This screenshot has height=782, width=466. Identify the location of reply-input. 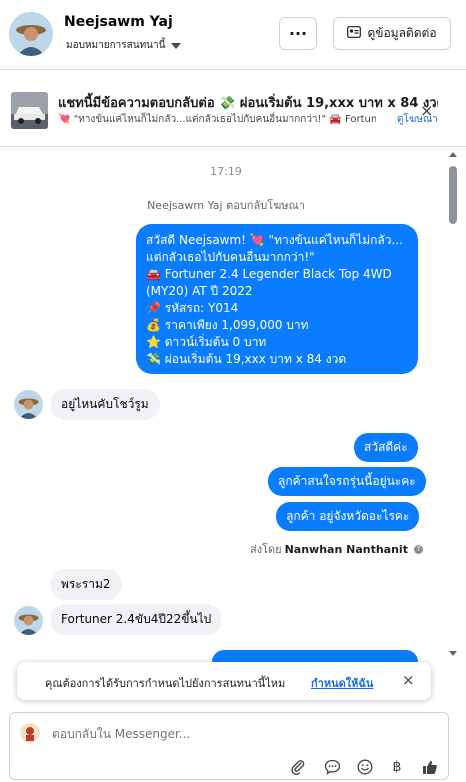
(202, 734).